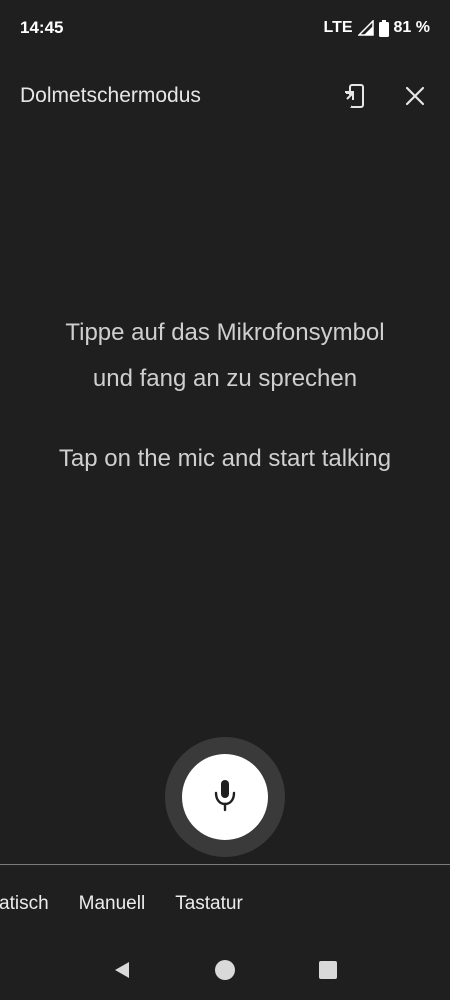 Image resolution: width=450 pixels, height=1000 pixels. I want to click on mic-ring, so click(225, 797).